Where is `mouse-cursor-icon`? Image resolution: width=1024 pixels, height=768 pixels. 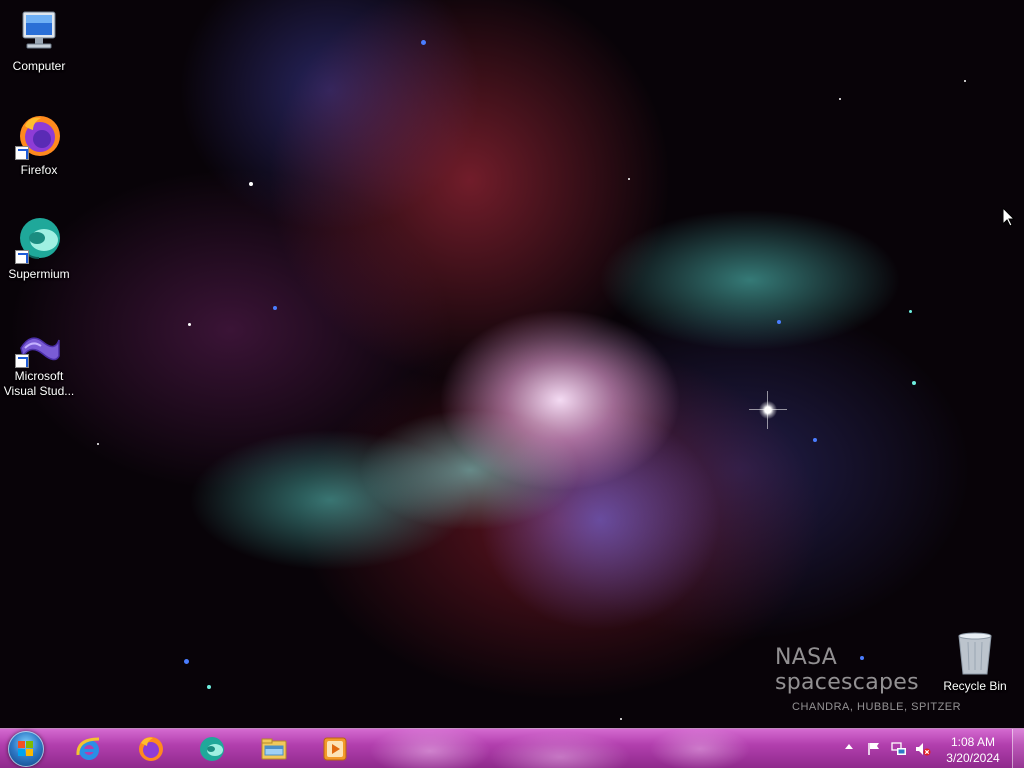 mouse-cursor-icon is located at coordinates (1009, 217).